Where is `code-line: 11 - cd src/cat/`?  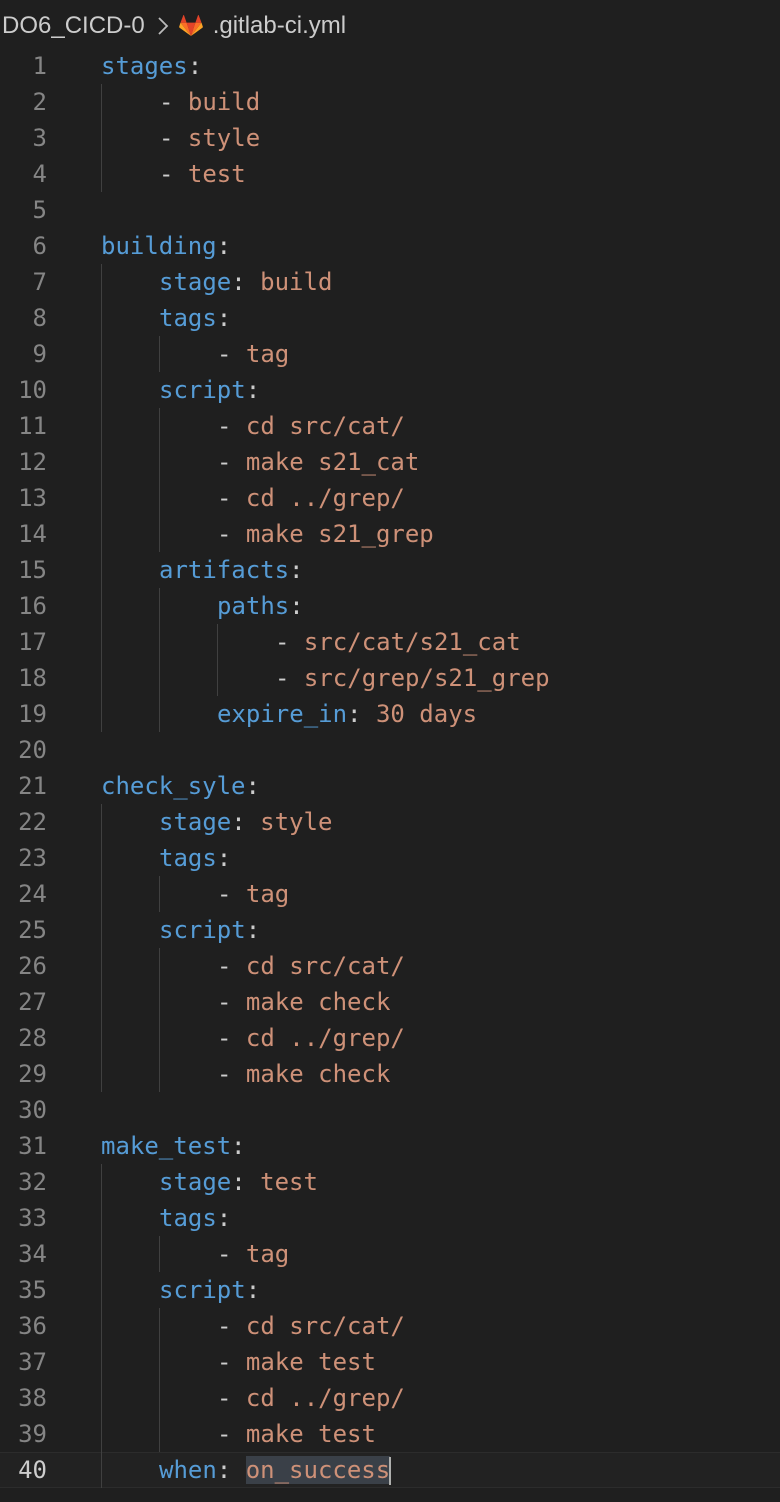 code-line: 11 - cd src/cat/ is located at coordinates (390, 426).